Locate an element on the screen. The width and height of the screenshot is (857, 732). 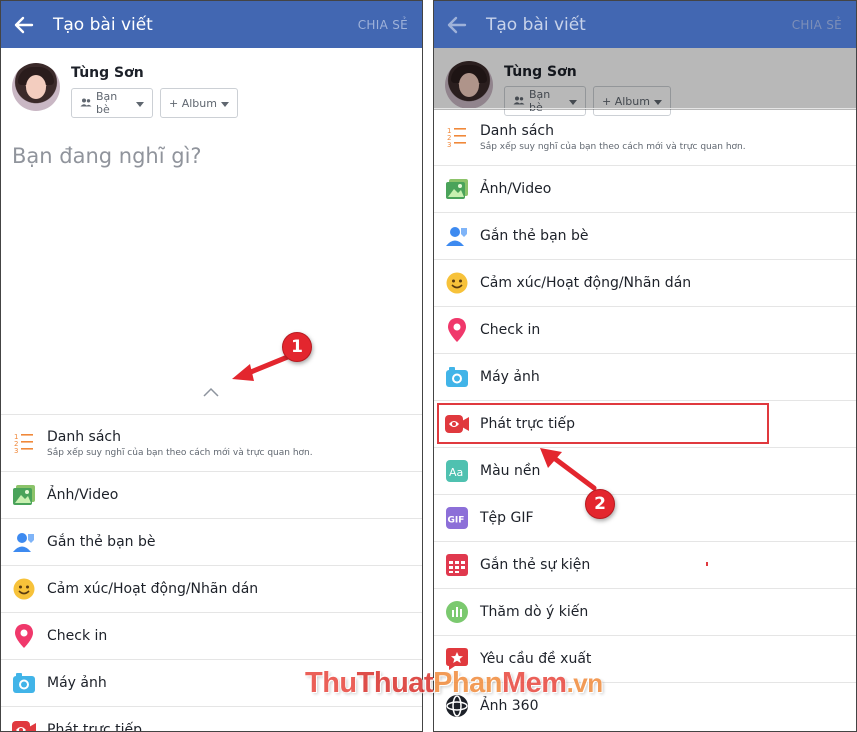
option-label: Check in is located at coordinates (77, 636).